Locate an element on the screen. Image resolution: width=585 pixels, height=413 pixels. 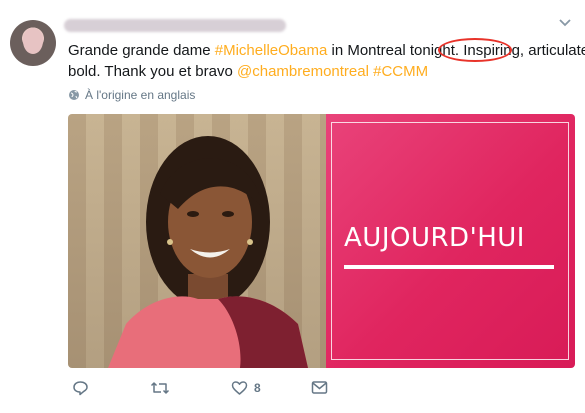
annotation-circle is located at coordinates (475, 50).